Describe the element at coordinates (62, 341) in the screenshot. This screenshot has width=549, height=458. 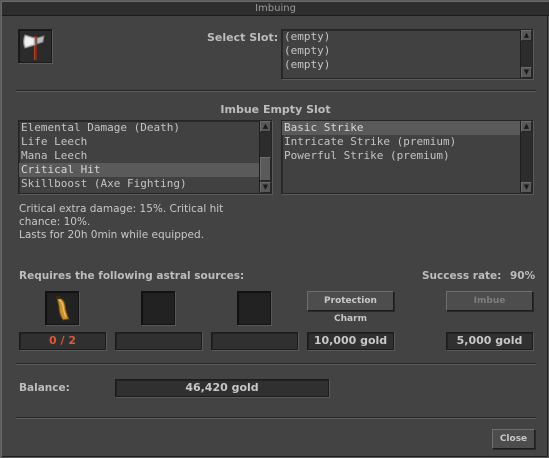
I see `astral-source-count: 0 / 2` at that location.